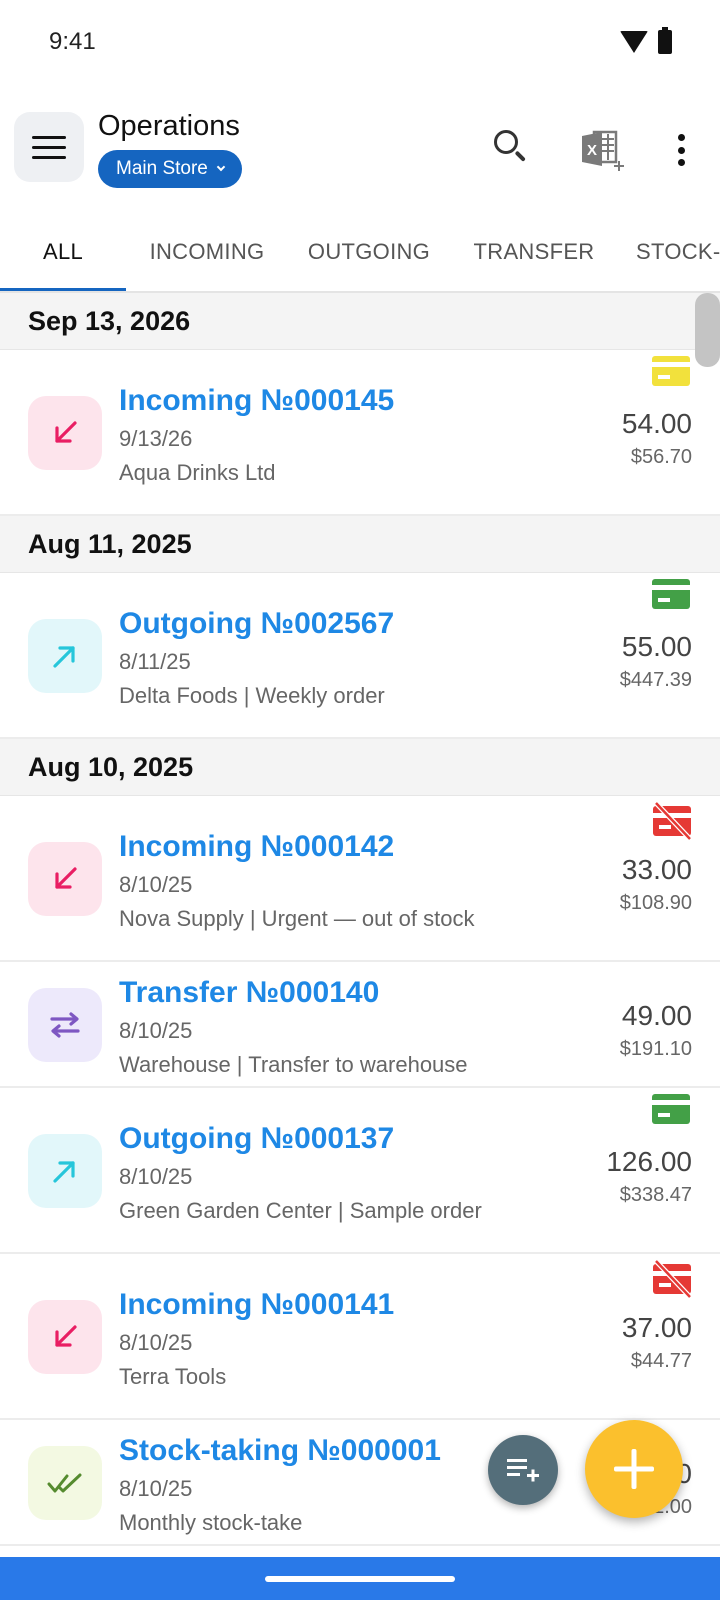  Describe the element at coordinates (72, 41) in the screenshot. I see `status-time: 9:41` at that location.